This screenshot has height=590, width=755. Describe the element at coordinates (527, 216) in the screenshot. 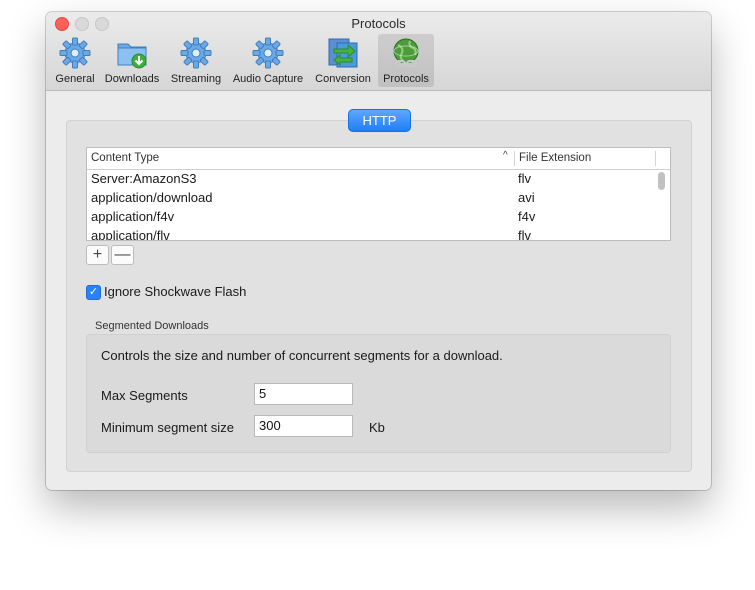

I see `file-extension-cell: f4v` at that location.